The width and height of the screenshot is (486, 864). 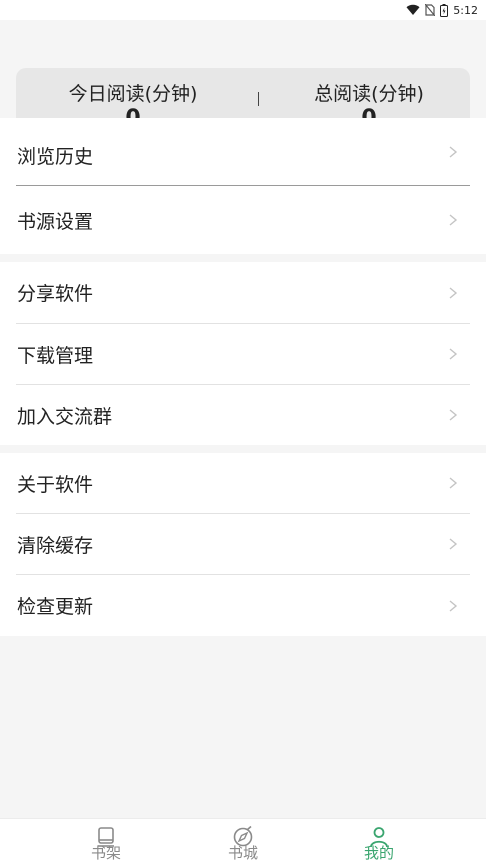 I want to click on menu-item-label: 检查更新, so click(x=55, y=607).